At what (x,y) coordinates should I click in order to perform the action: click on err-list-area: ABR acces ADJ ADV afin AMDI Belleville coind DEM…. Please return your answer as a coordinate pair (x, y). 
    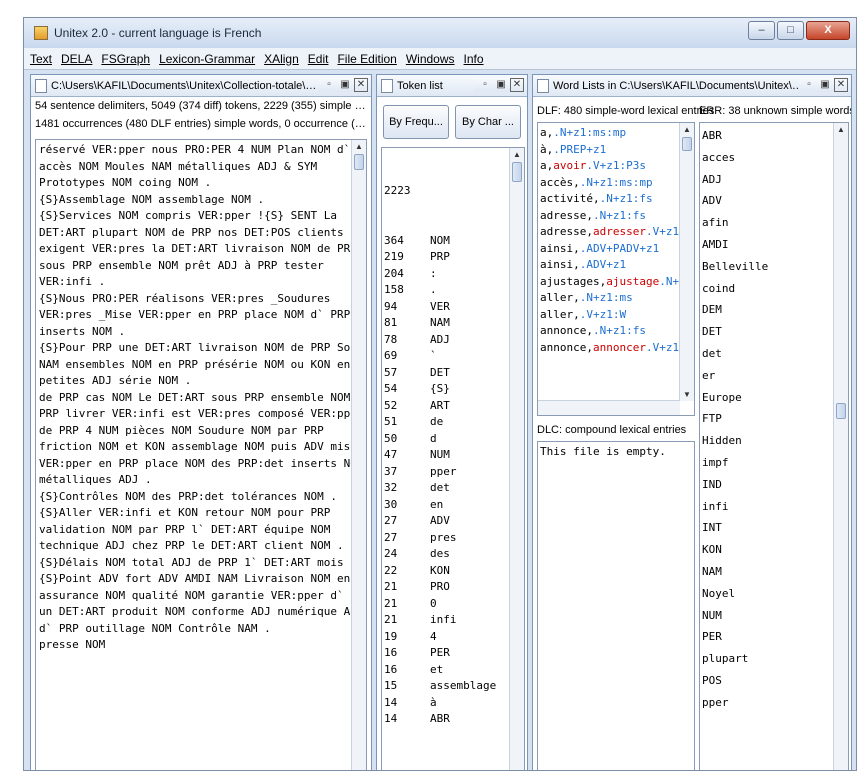
    Looking at the image, I should click on (774, 446).